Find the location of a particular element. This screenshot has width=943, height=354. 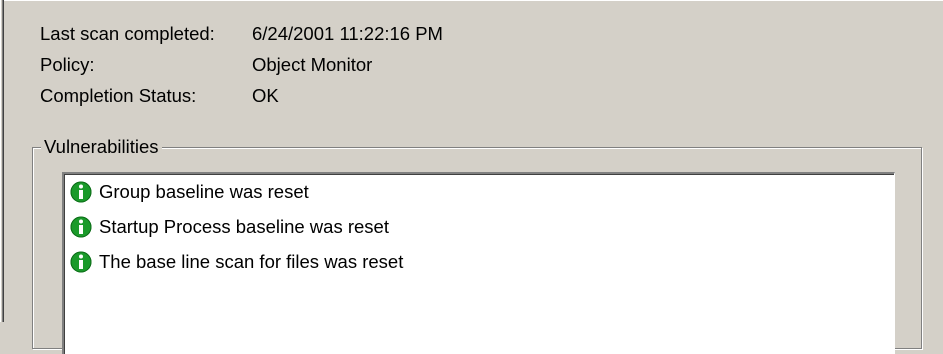

list-item-text: Group baseline was reset is located at coordinates (204, 191).